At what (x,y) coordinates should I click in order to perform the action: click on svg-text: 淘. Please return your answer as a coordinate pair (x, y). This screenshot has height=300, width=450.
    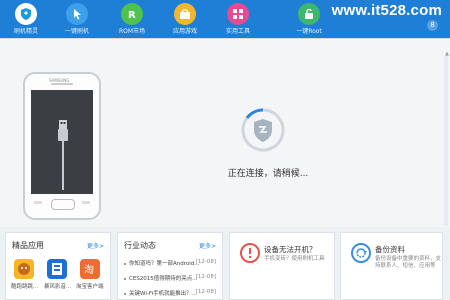
    Looking at the image, I should click on (89, 269).